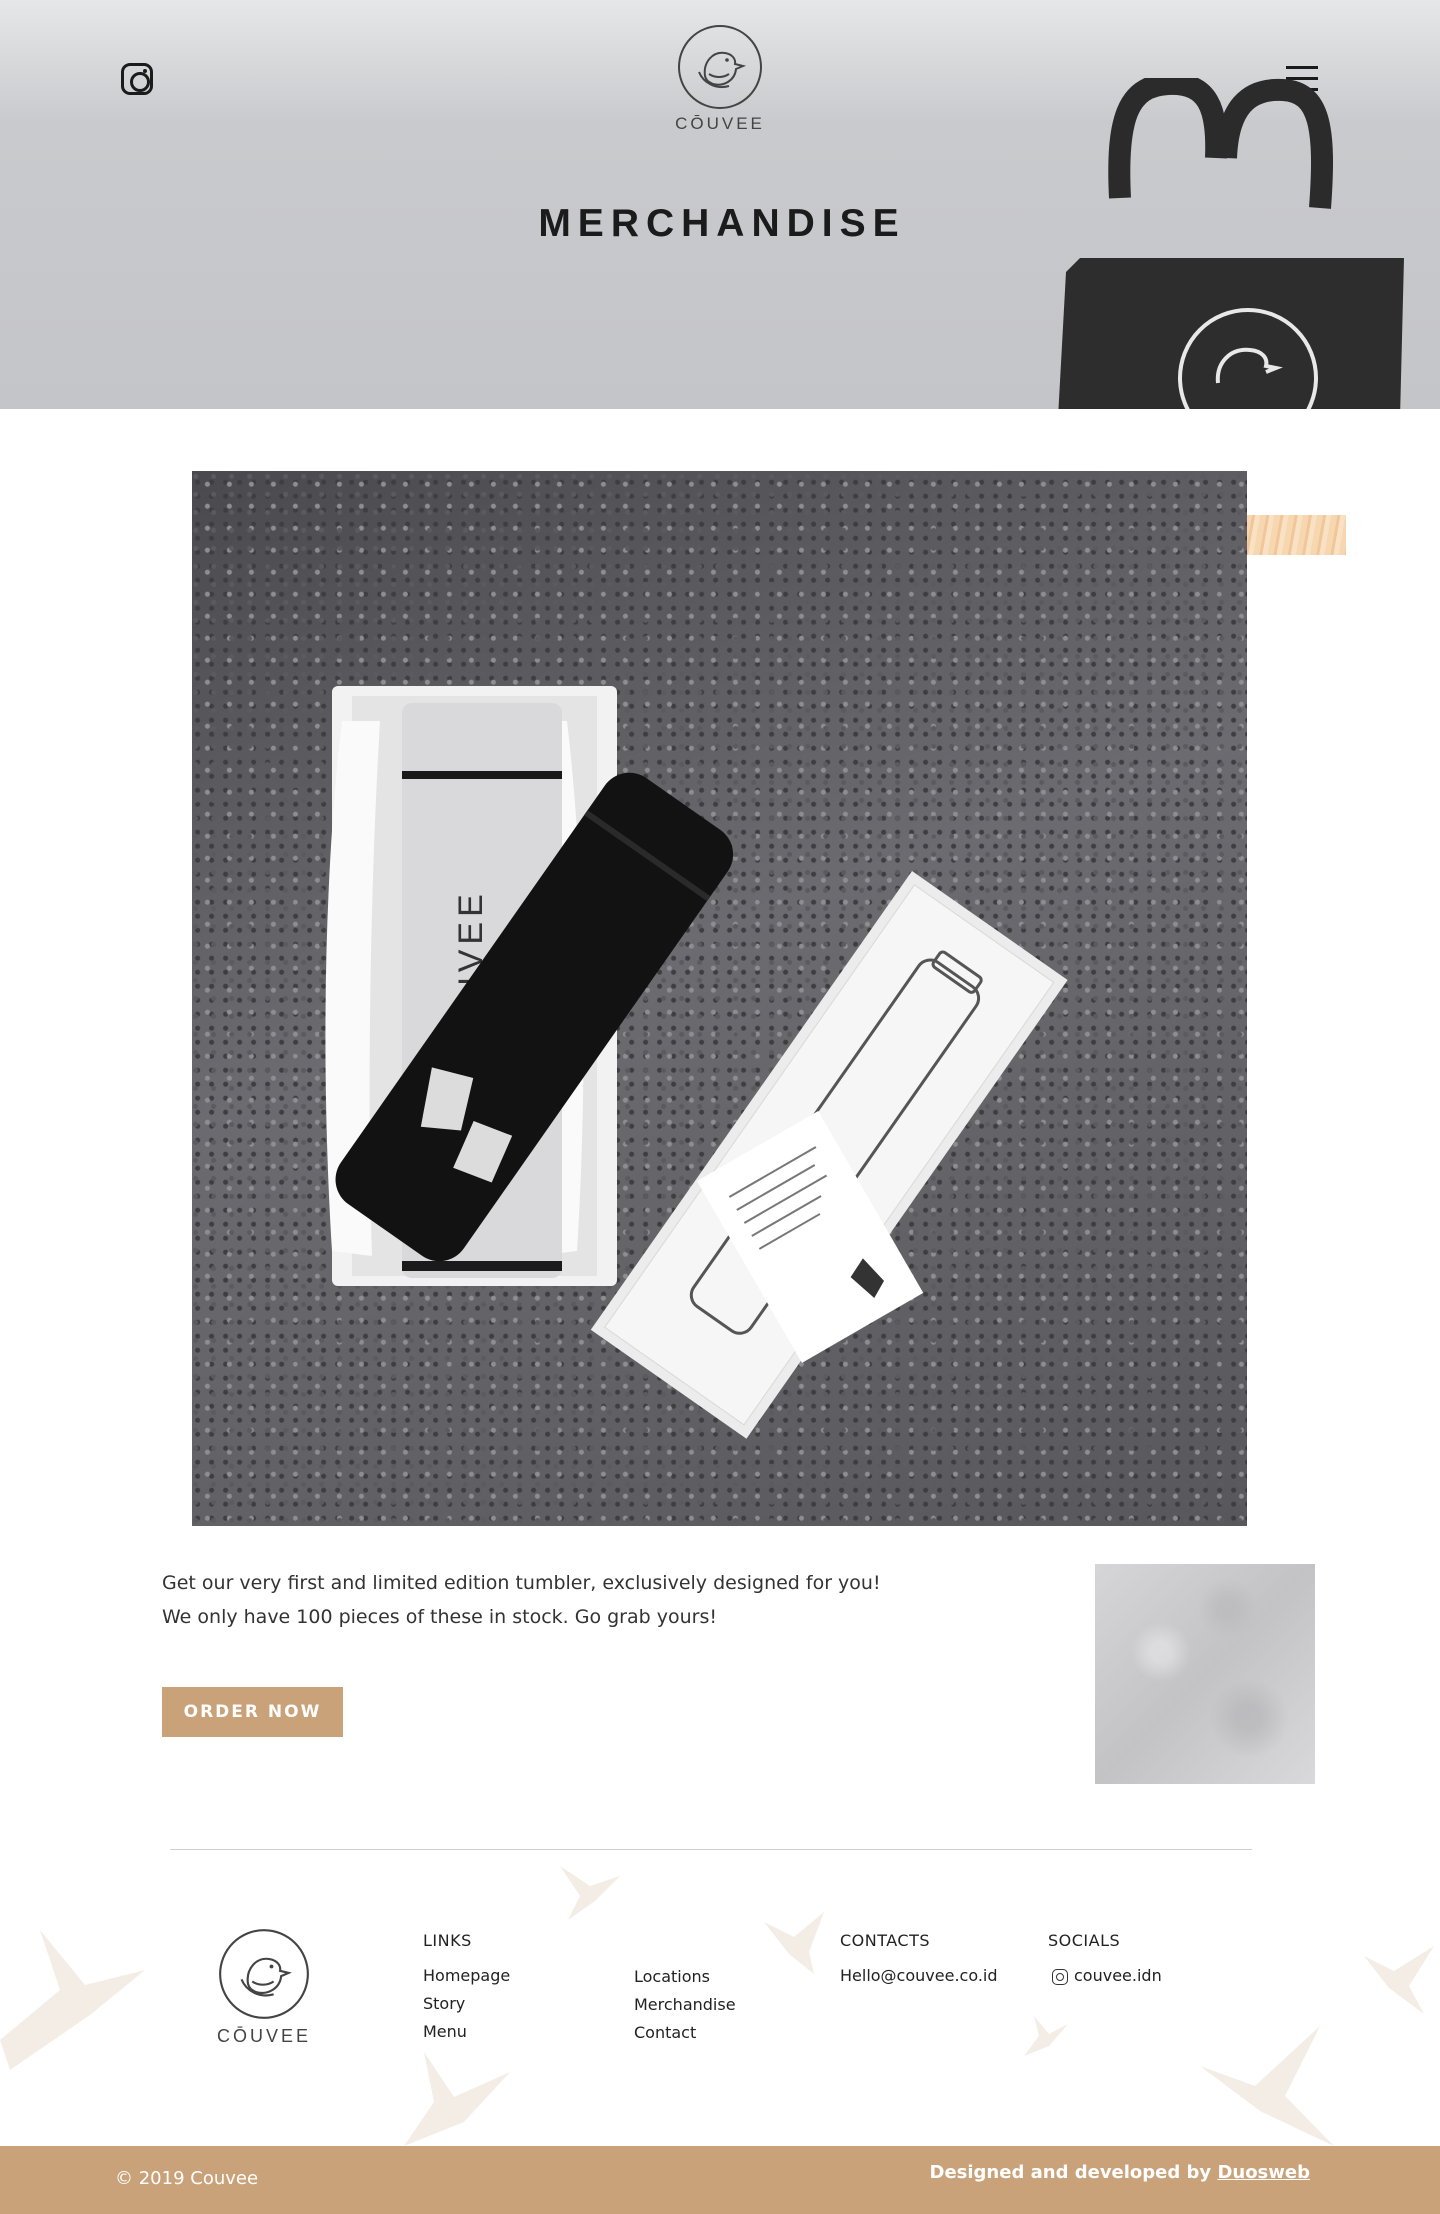  Describe the element at coordinates (1296, 535) in the screenshot. I see `wood-accent-strip` at that location.